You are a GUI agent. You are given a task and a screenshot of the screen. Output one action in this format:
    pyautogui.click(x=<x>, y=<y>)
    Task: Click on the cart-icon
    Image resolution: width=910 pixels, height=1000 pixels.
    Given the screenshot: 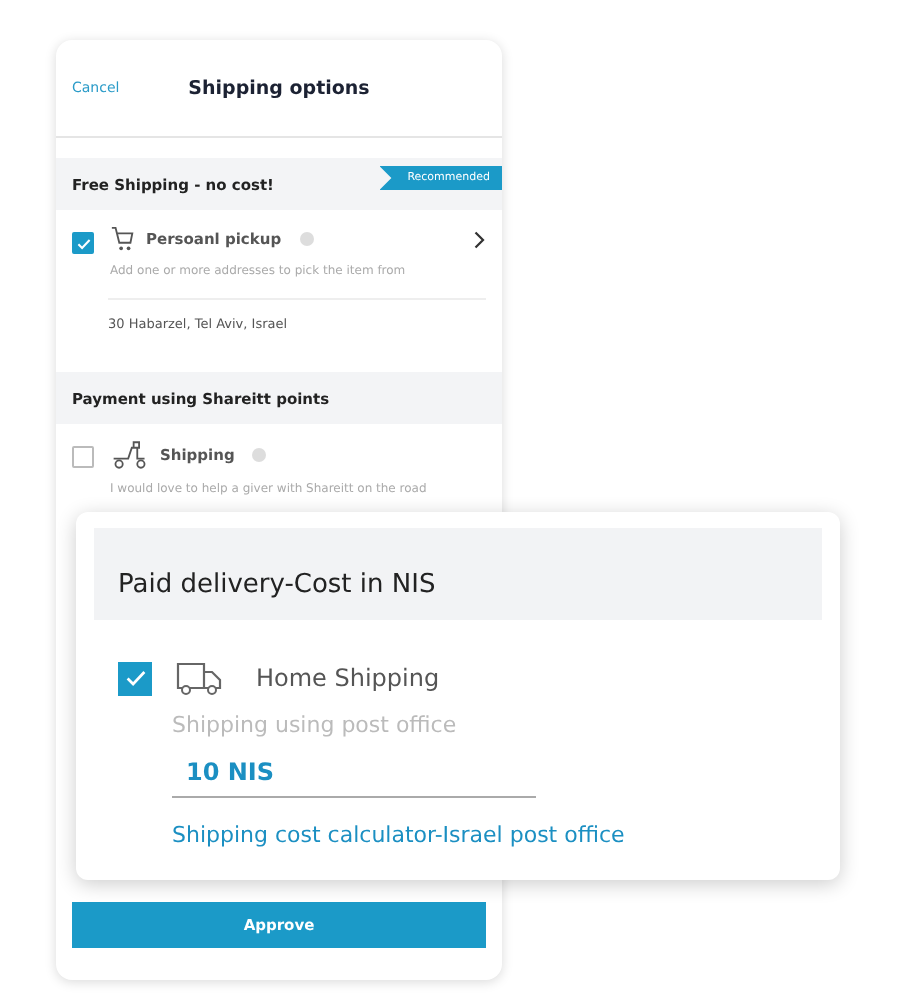 What is the action you would take?
    pyautogui.click(x=123, y=239)
    